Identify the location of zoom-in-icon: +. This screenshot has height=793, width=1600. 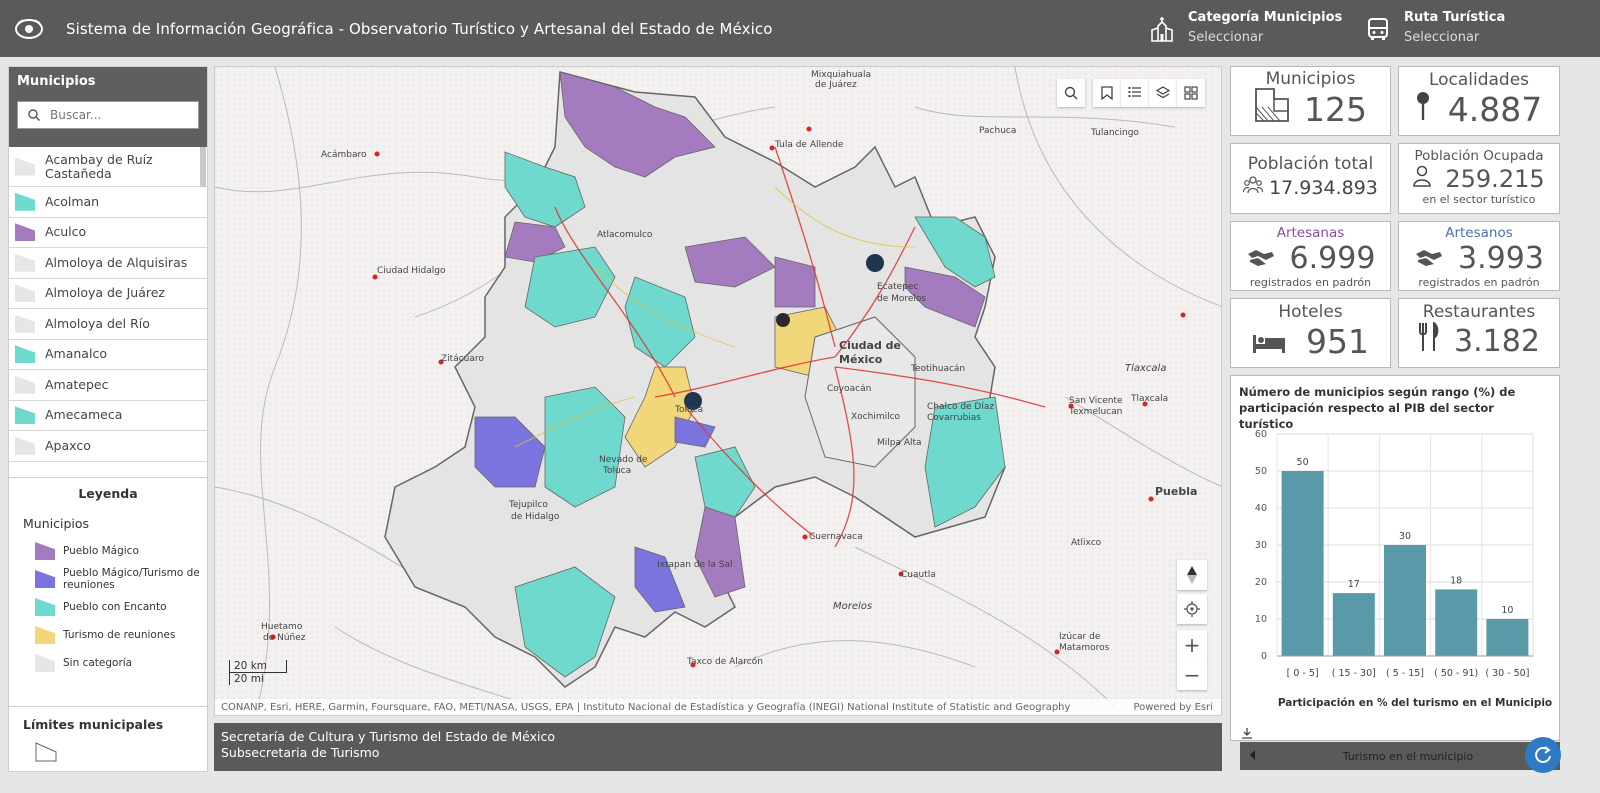
(1192, 645).